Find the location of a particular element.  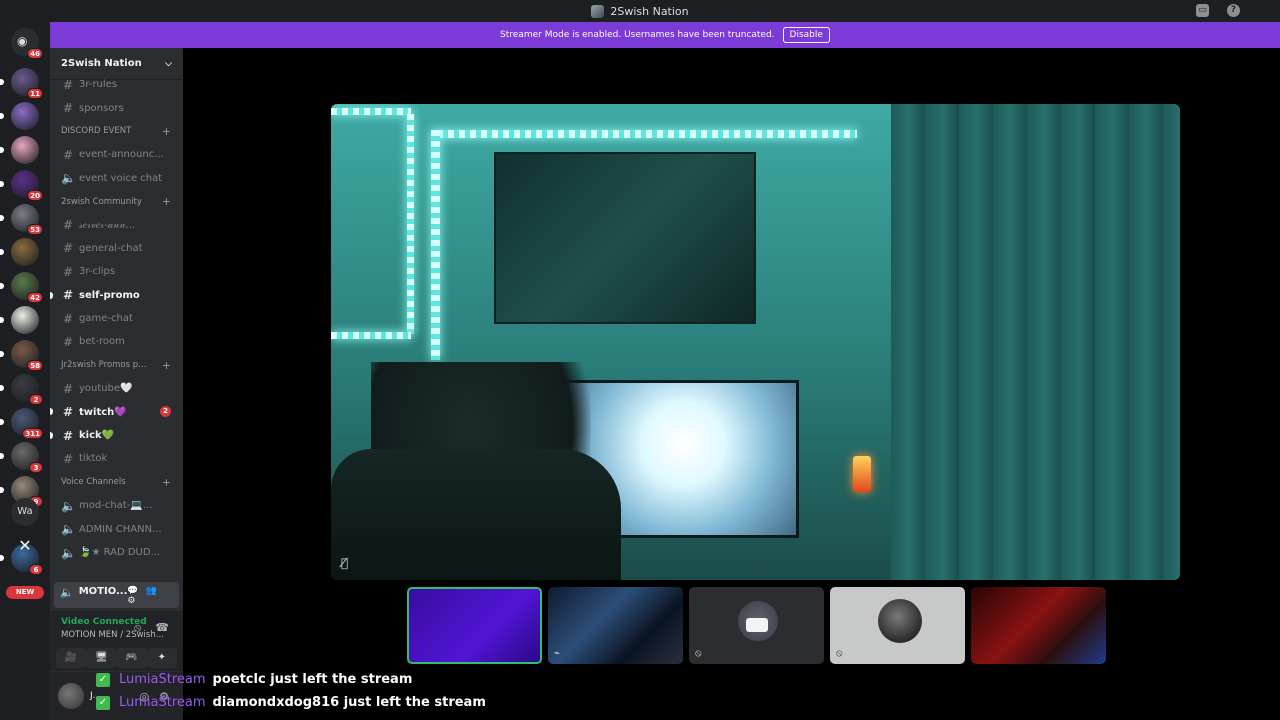

channel-label: kick💚 is located at coordinates (97, 436).